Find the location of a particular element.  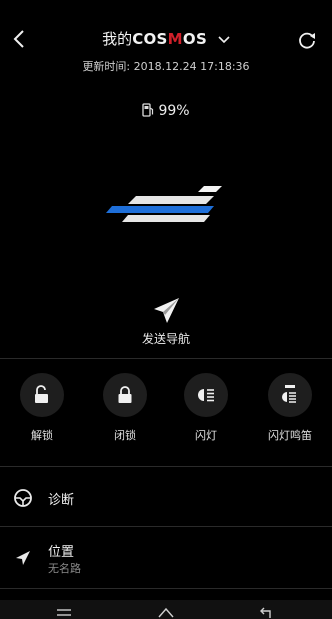

title-prefix: 我的 is located at coordinates (117, 39).